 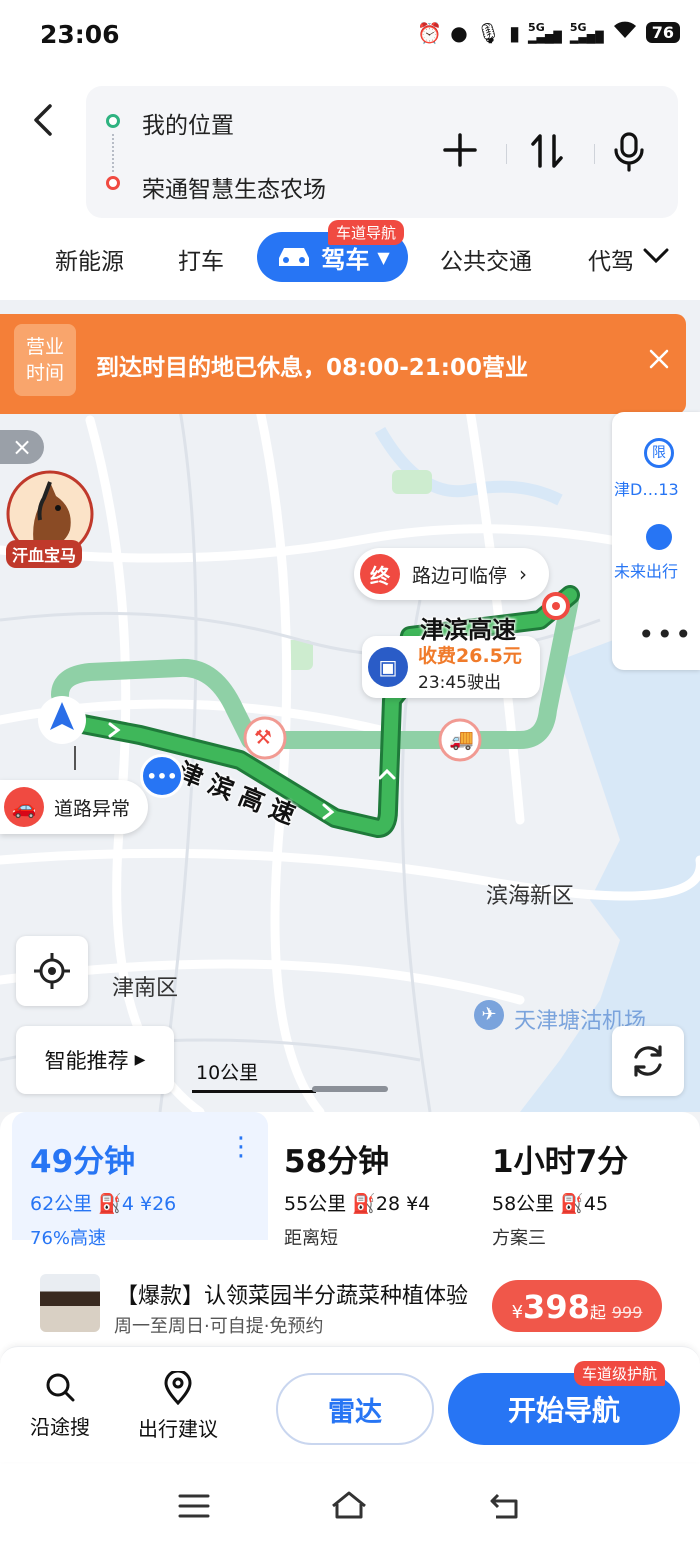 I want to click on airport-icon: ✈, so click(x=489, y=1015).